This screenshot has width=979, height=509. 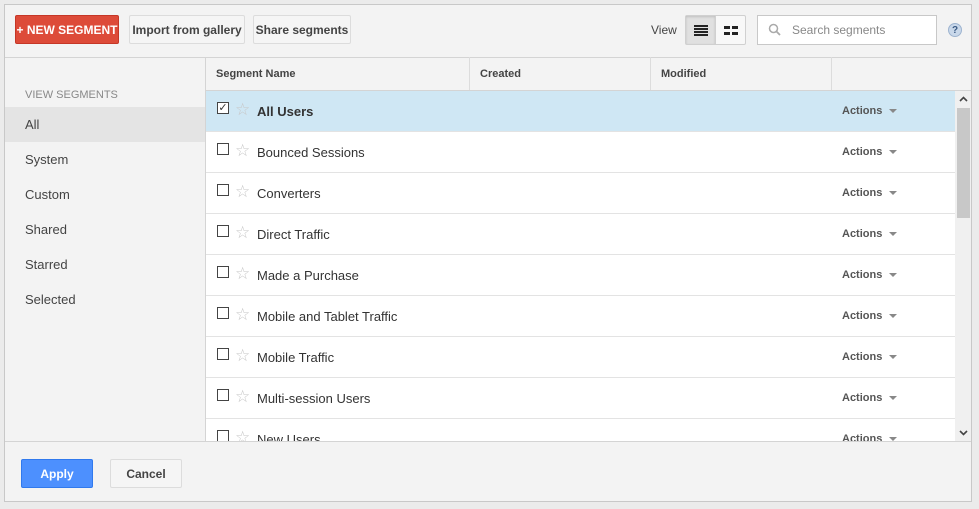 I want to click on list-icon, so click(x=700, y=30).